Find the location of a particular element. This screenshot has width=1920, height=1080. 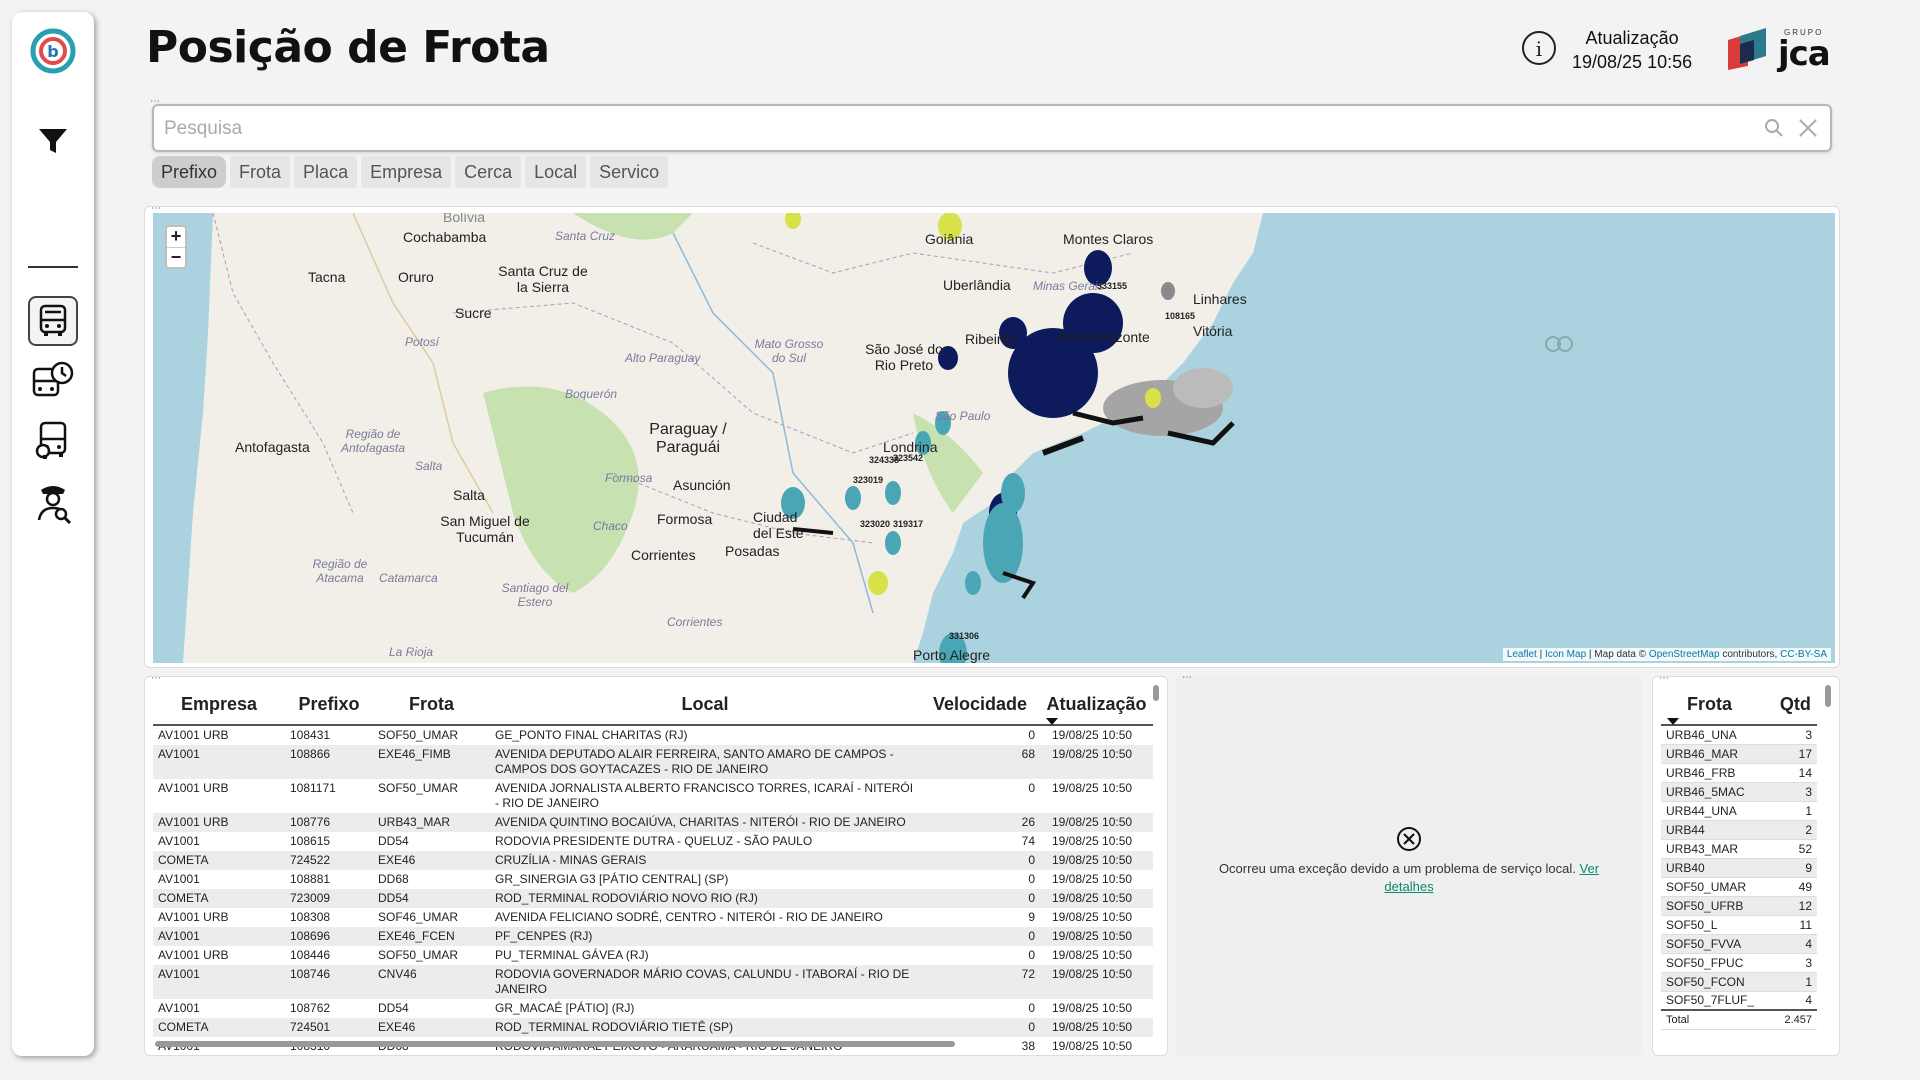

list-item: SOF50_UFRB 12 is located at coordinates (1739, 906).